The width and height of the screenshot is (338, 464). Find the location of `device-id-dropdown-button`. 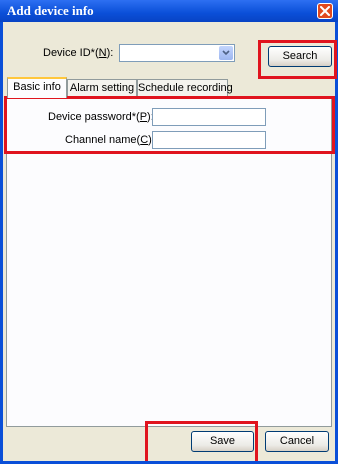

device-id-dropdown-button is located at coordinates (226, 53).